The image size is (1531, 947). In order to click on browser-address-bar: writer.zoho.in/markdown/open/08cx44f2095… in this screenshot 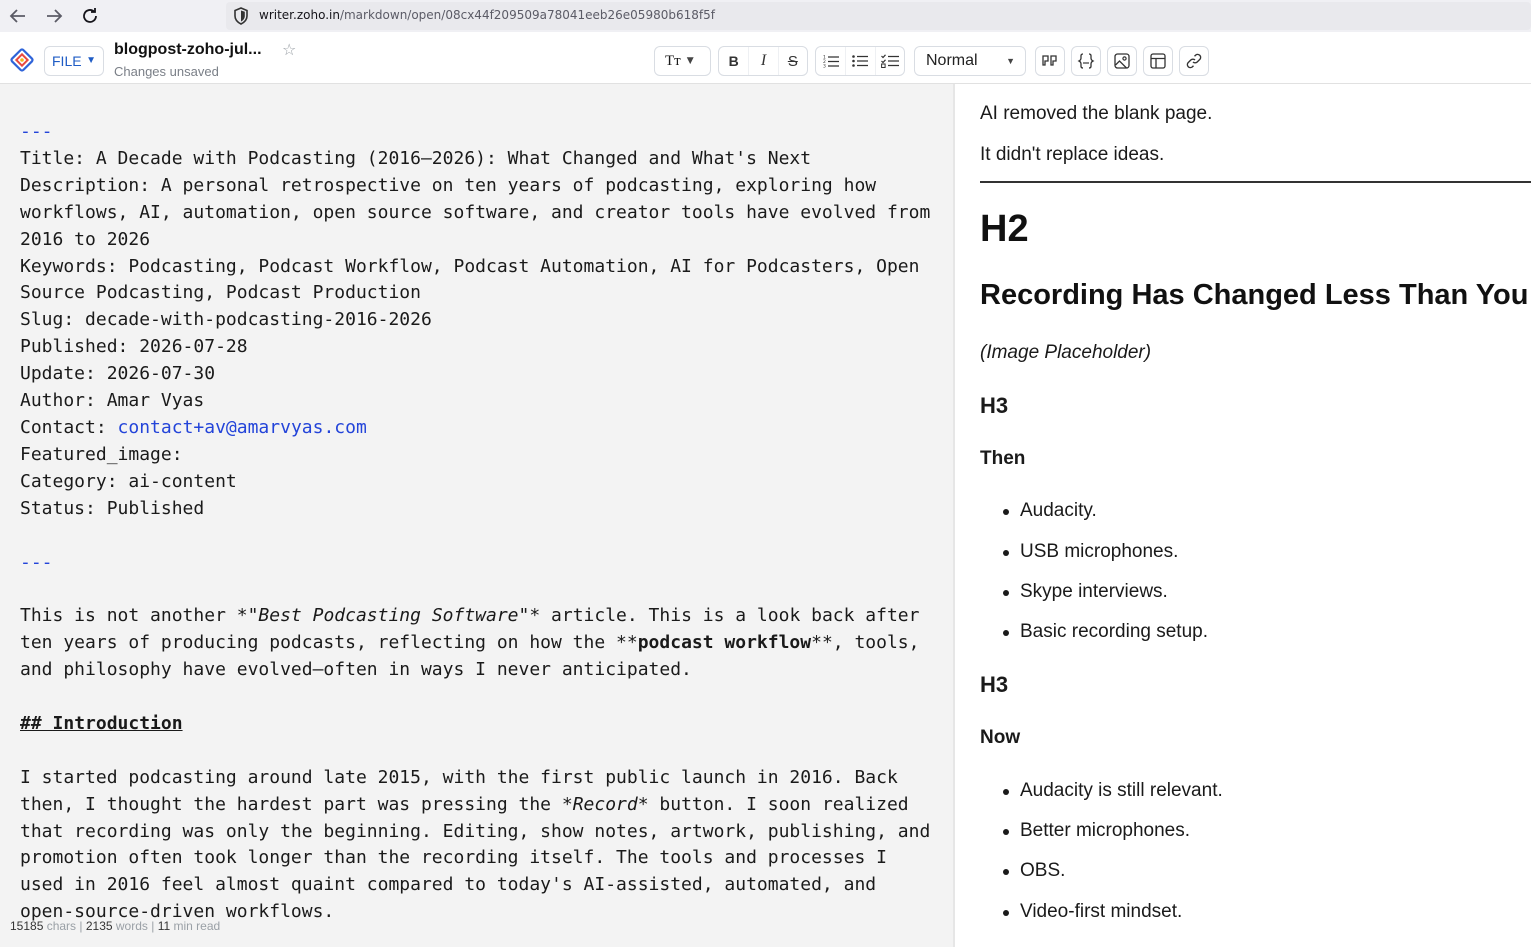, I will do `click(765, 16)`.